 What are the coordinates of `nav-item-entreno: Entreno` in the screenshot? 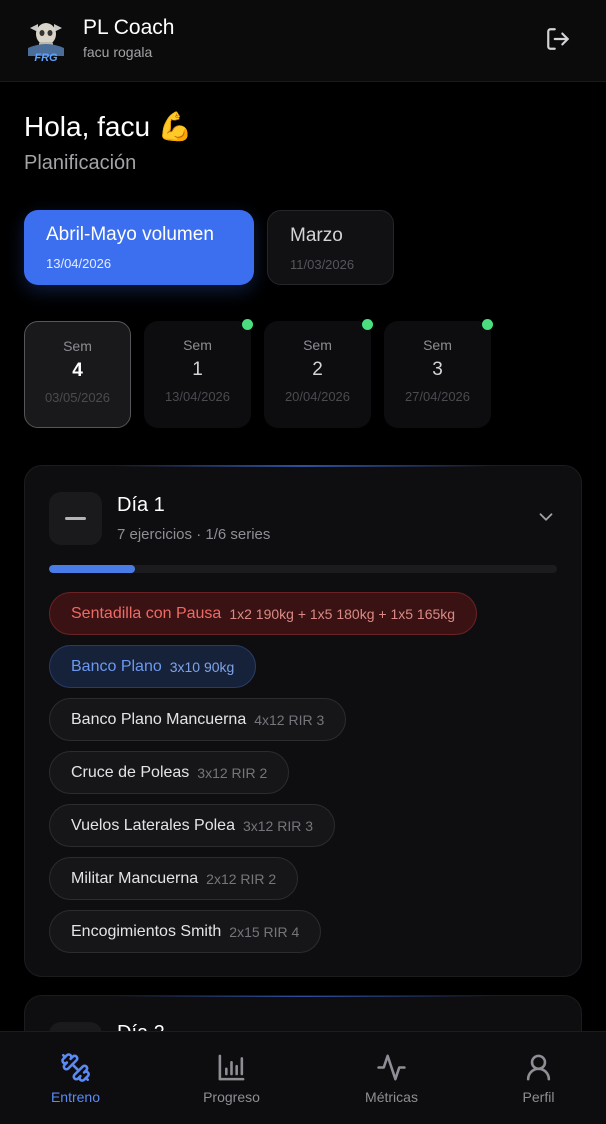 It's located at (75, 1078).